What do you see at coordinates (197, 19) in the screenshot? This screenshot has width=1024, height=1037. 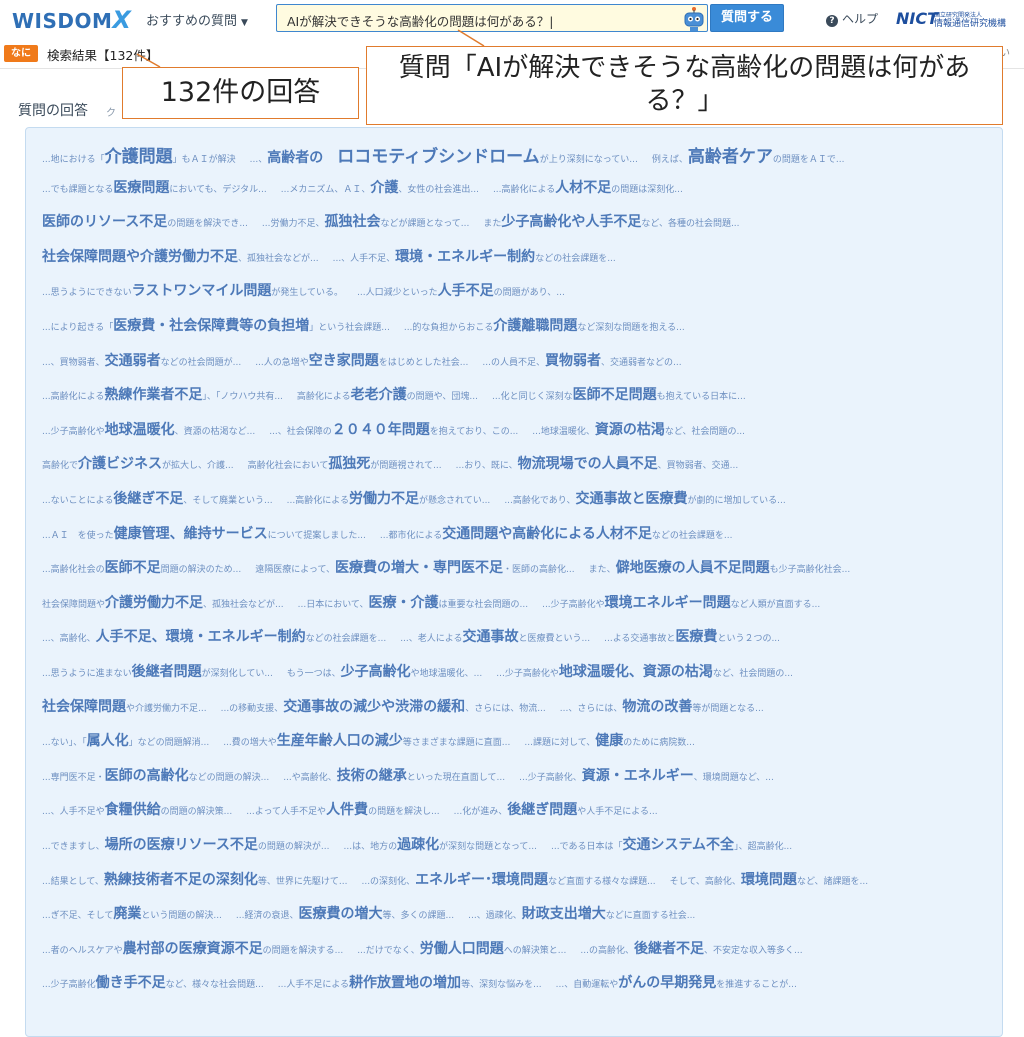 I see `recommended-questions-dropdown: おすすめの質問 ▼` at bounding box center [197, 19].